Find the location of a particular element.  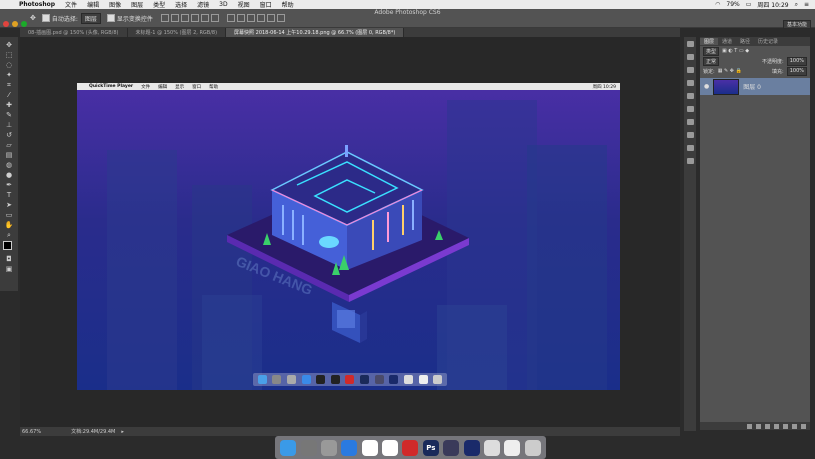

file-icon is located at coordinates (512, 447).